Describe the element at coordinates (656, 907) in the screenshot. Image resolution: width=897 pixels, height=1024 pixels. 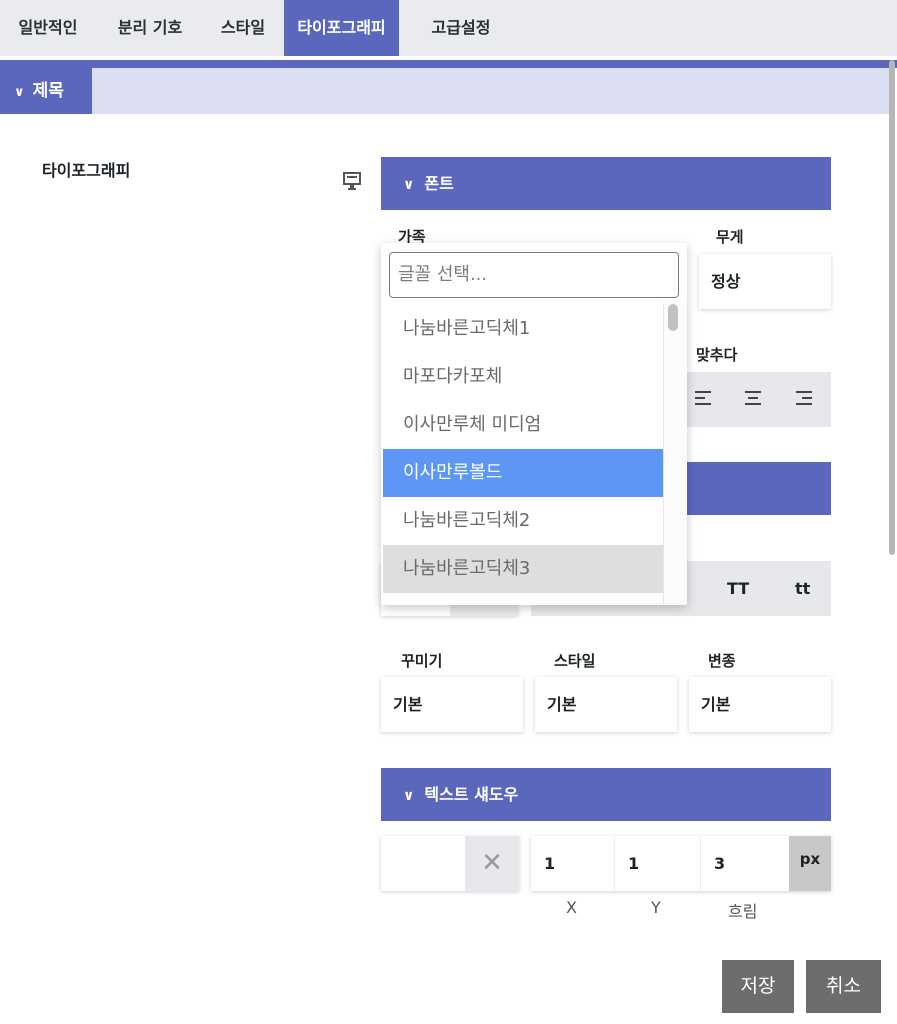
I see `shadow-y-label: Y` at that location.